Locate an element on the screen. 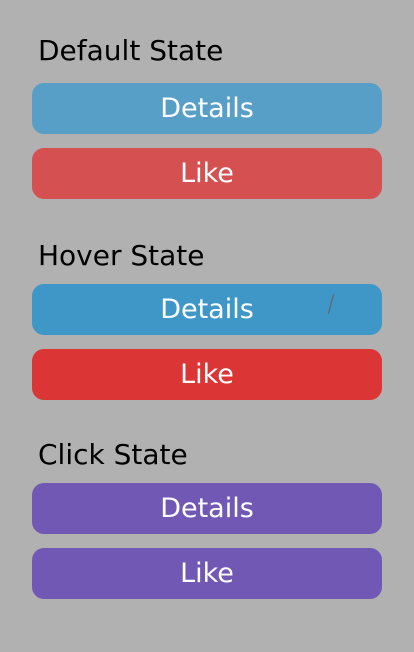  click-details-button: Details is located at coordinates (207, 508).